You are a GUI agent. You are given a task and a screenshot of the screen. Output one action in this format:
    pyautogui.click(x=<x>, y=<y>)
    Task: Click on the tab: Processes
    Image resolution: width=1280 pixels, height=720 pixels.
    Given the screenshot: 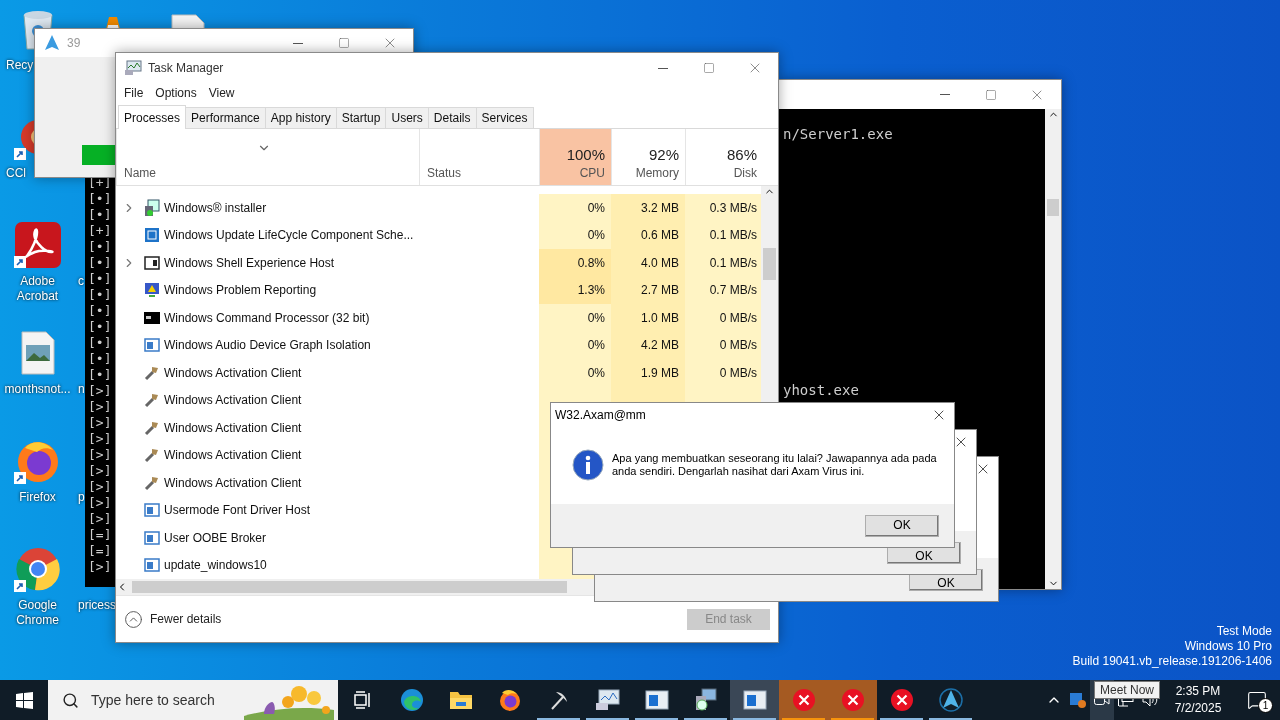 What is the action you would take?
    pyautogui.click(x=152, y=117)
    